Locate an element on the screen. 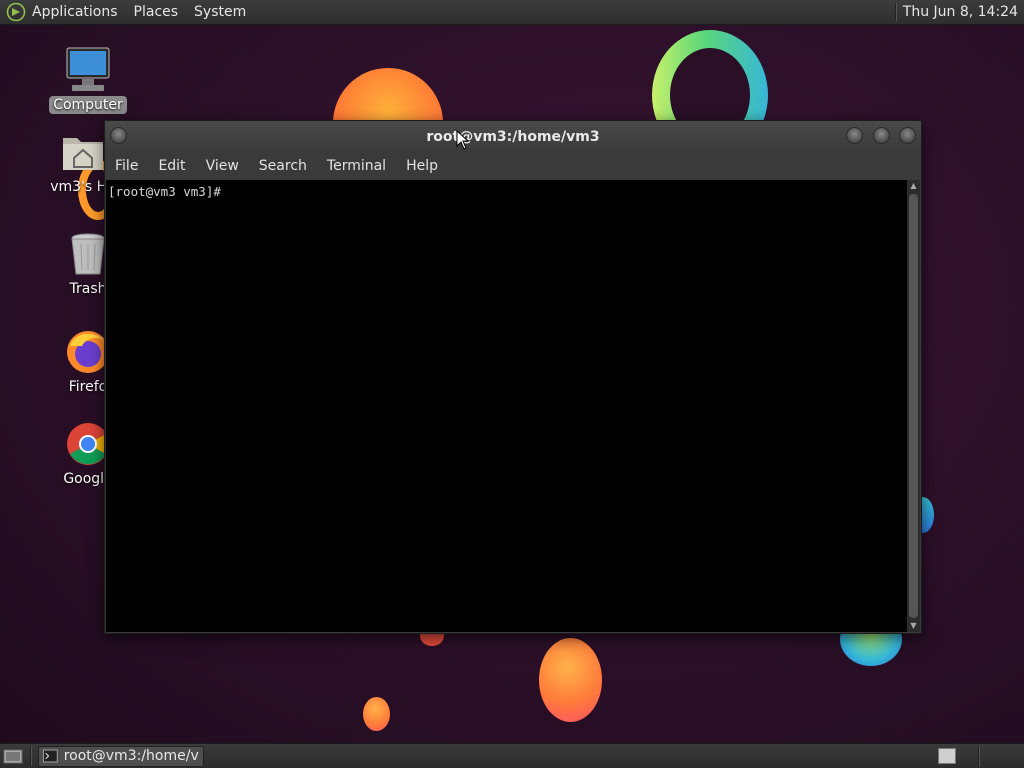 Image resolution: width=1024 pixels, height=768 pixels. window-titlebar: root@vm3:/home/vm3 is located at coordinates (513, 136).